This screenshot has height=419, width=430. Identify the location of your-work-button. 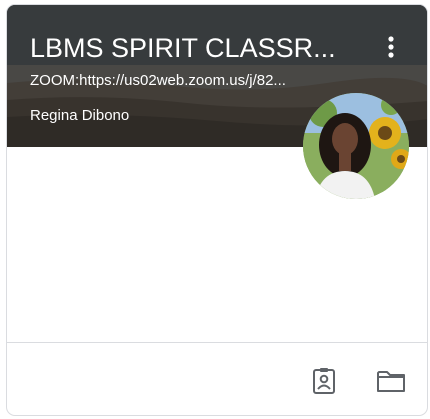
(324, 381).